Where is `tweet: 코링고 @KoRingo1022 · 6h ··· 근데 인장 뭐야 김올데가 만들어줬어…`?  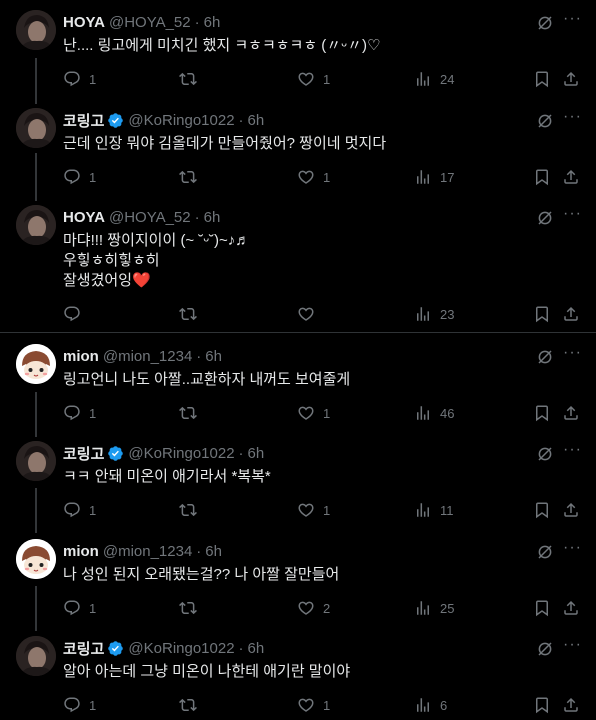 tweet: 코링고 @KoRingo1022 · 6h ··· 근데 인장 뭐야 김올데가 만들어줬어… is located at coordinates (298, 150).